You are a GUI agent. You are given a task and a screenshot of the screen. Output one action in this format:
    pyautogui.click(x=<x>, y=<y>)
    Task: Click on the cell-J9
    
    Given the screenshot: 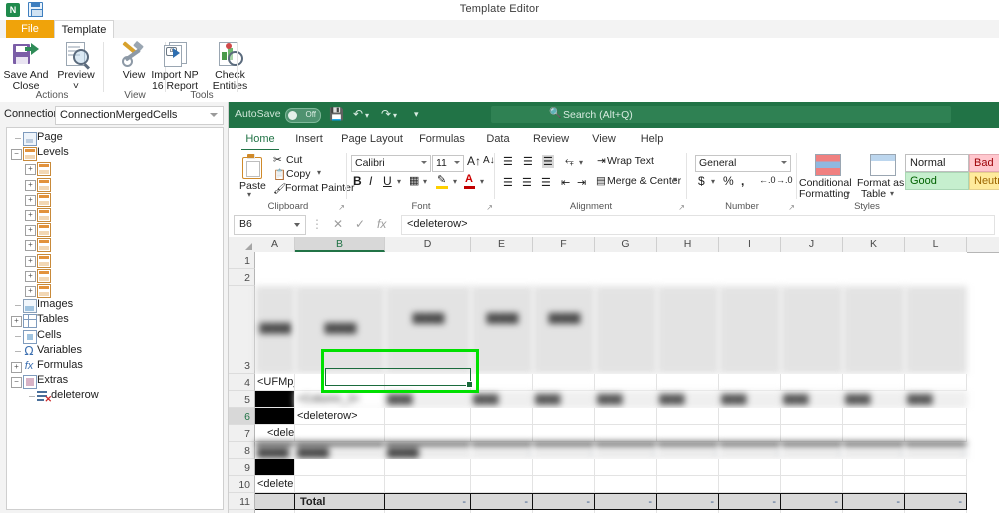 What is the action you would take?
    pyautogui.click(x=812, y=467)
    